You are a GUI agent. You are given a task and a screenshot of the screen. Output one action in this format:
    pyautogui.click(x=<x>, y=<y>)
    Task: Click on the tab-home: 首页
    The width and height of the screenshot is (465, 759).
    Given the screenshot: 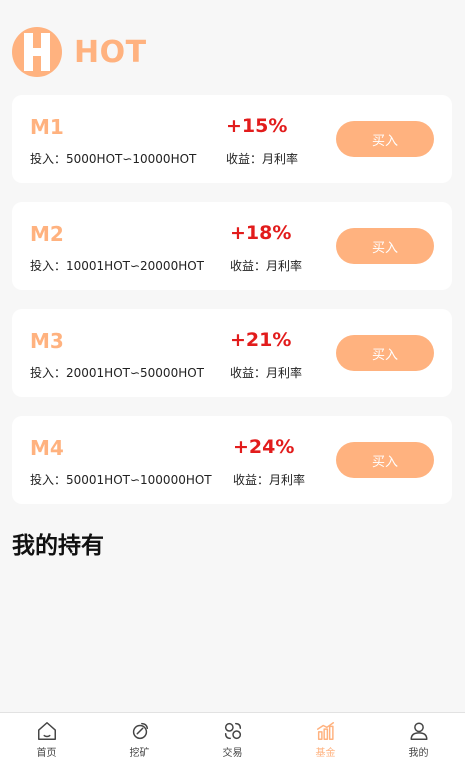 What is the action you would take?
    pyautogui.click(x=46, y=736)
    